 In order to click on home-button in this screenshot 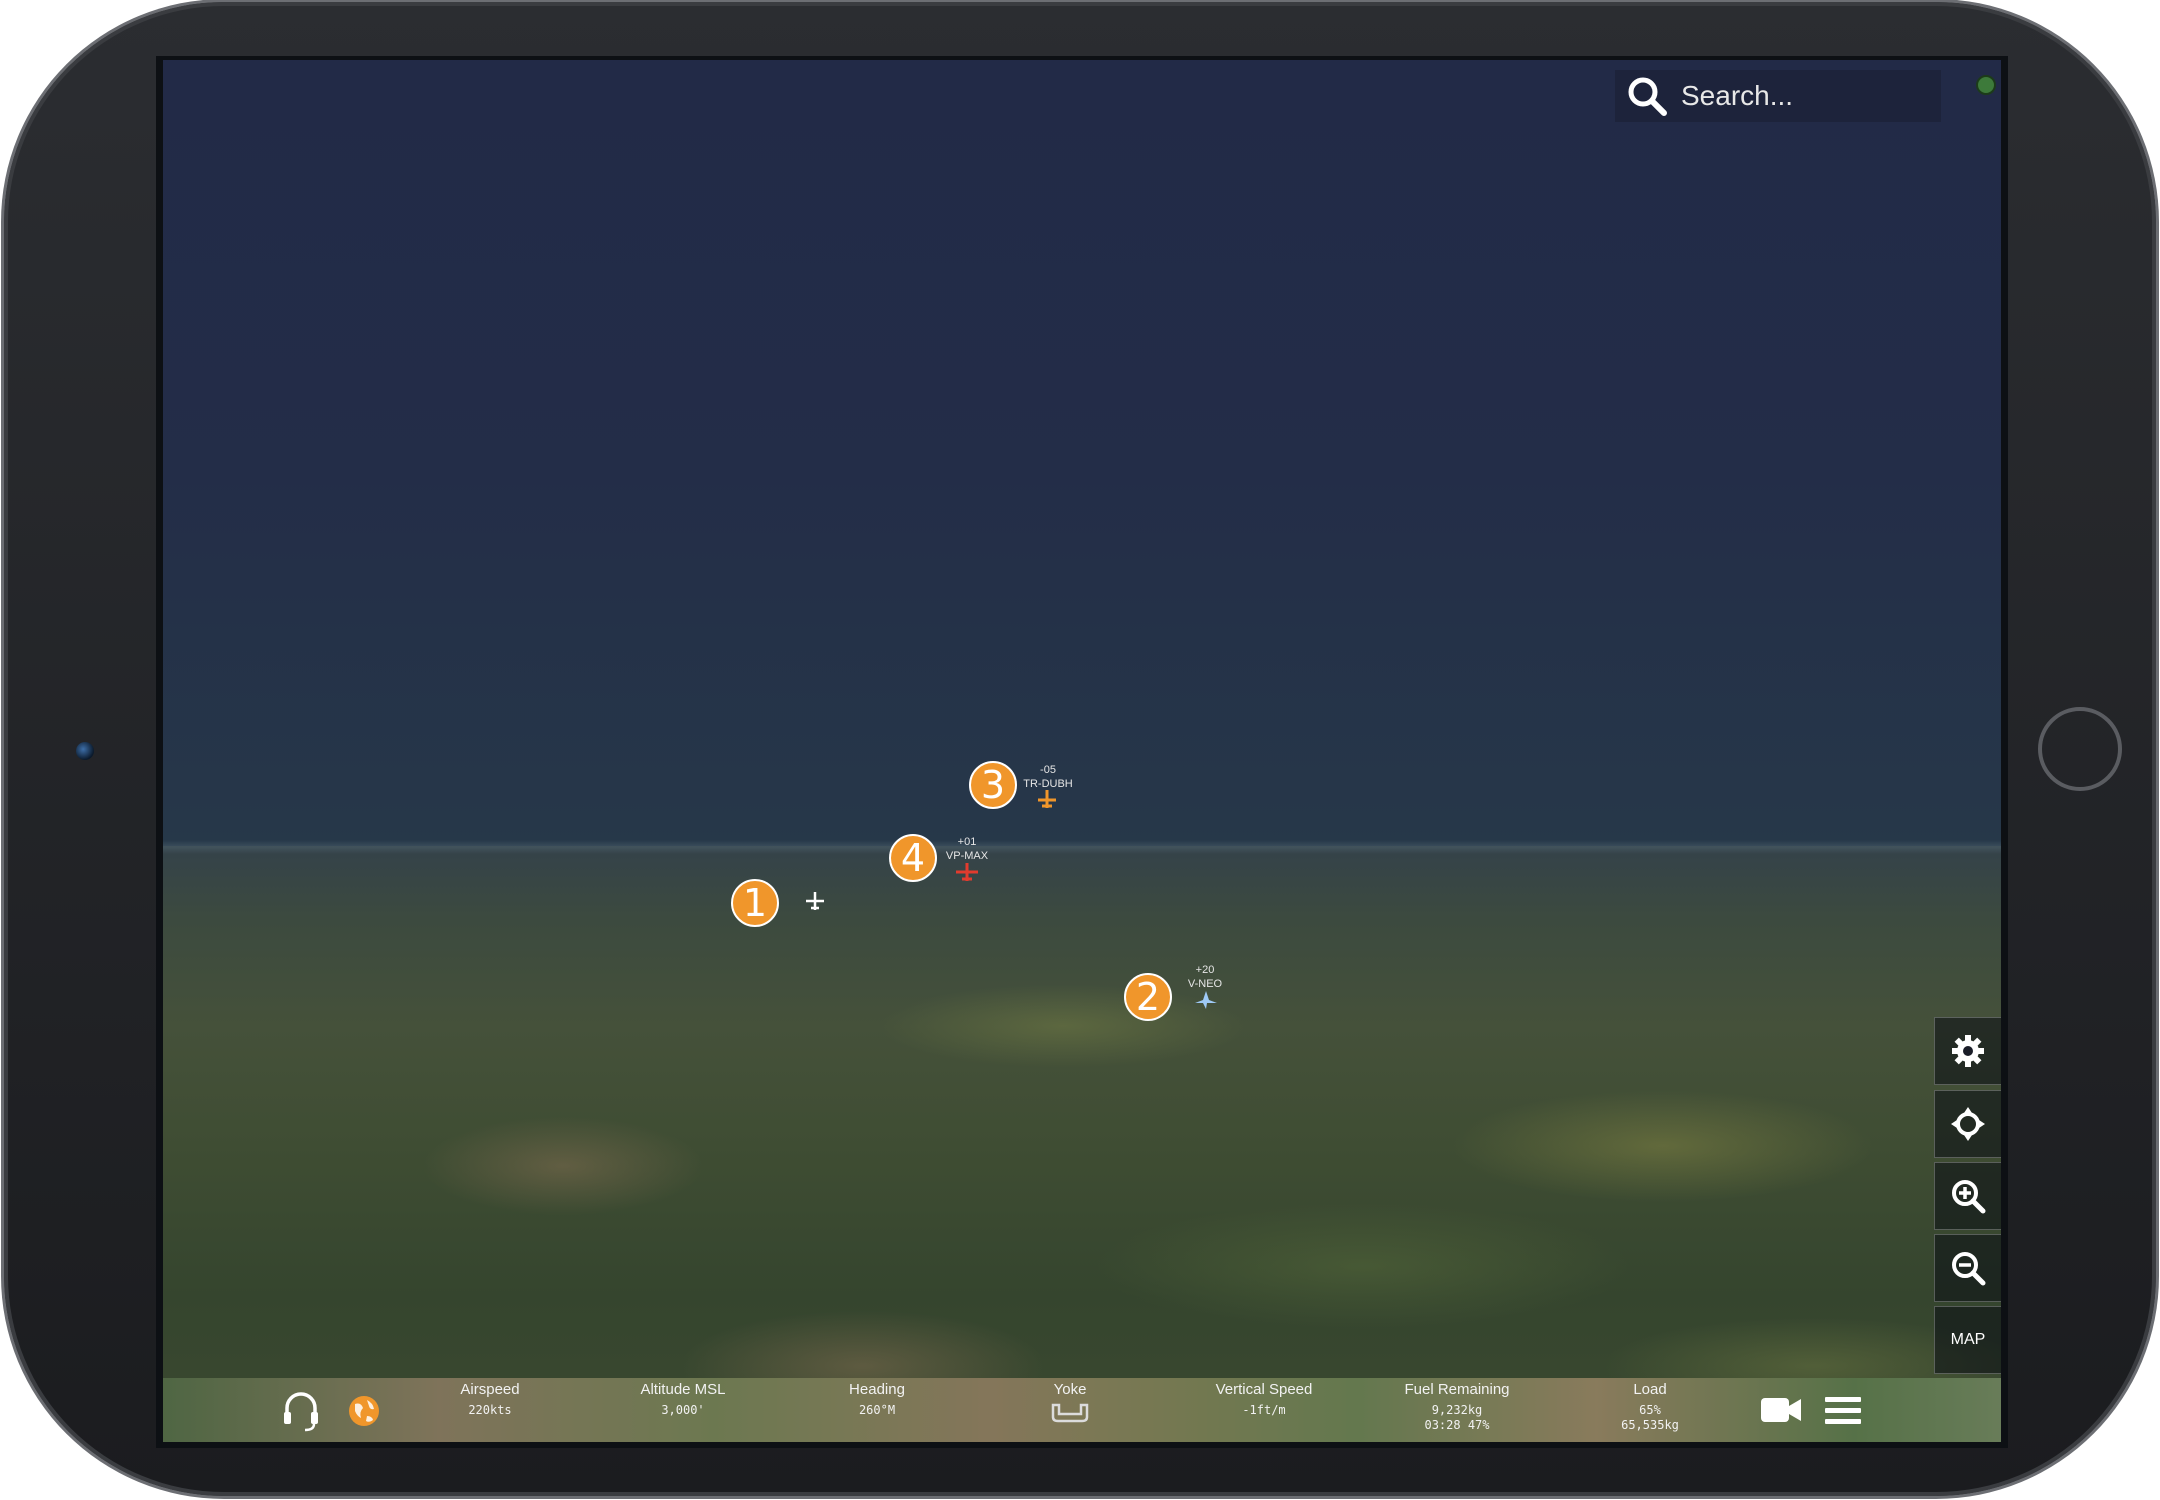, I will do `click(2080, 749)`.